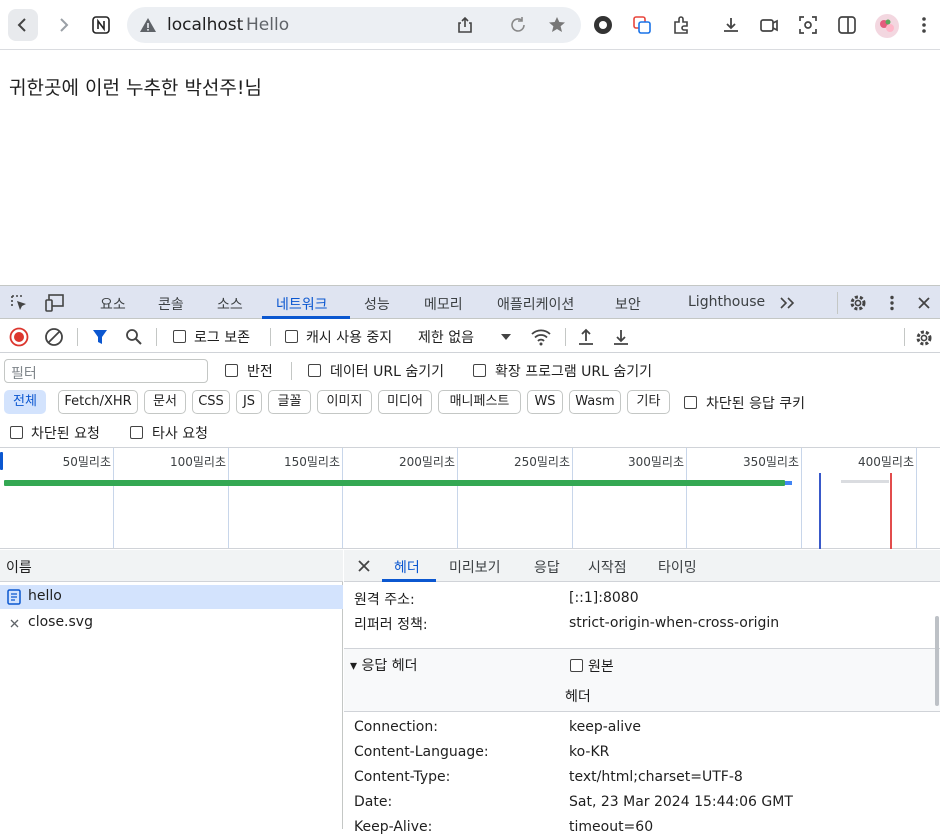 This screenshot has width=940, height=835. Describe the element at coordinates (541, 462) in the screenshot. I see `timeline-tick: 250밀리초` at that location.